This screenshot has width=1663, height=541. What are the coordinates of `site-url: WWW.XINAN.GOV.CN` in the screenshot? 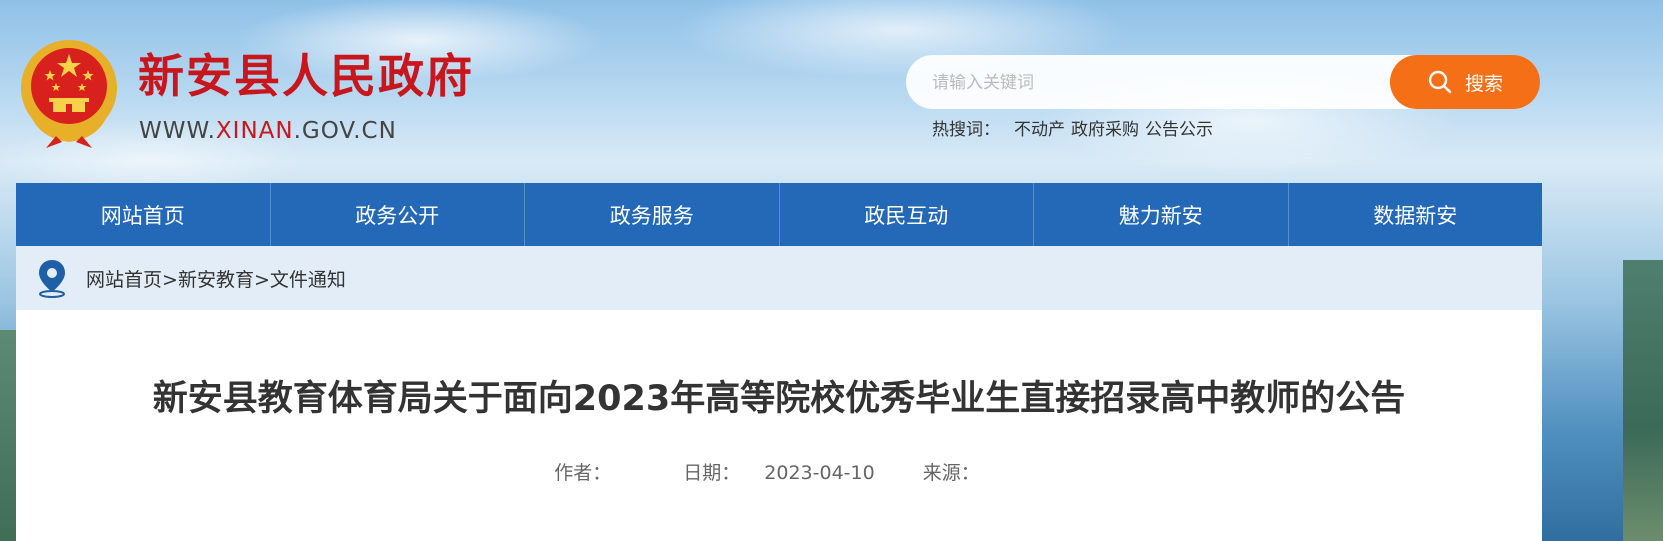 It's located at (268, 131).